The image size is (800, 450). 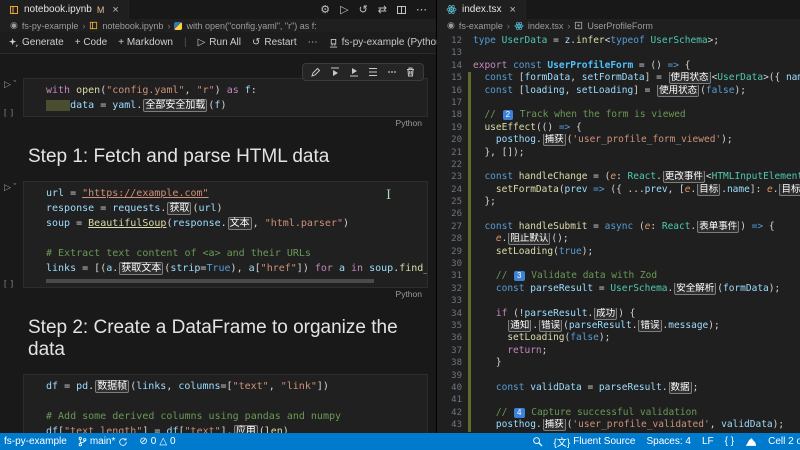 What do you see at coordinates (251, 26) in the screenshot?
I see `breadcrumb-symbol: with open("config.yaml", "r") as f:` at bounding box center [251, 26].